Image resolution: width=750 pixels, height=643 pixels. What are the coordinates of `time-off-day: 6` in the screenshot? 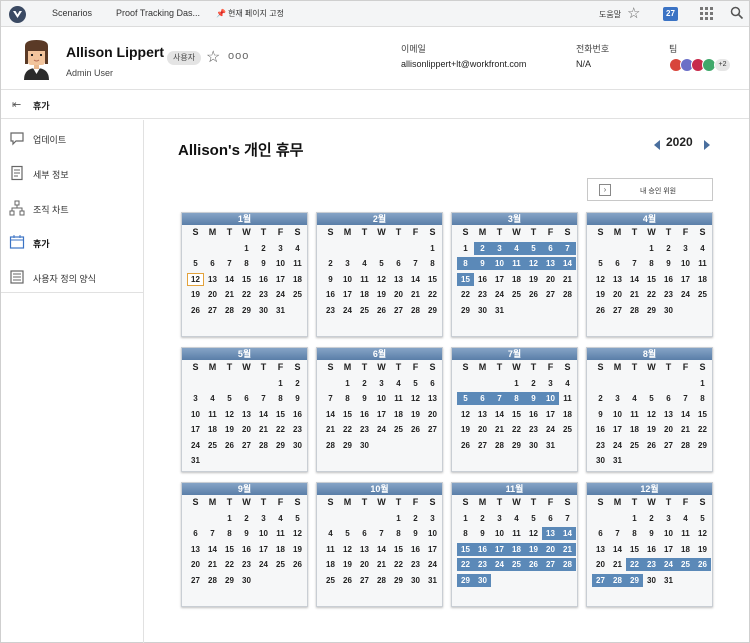 It's located at (550, 248).